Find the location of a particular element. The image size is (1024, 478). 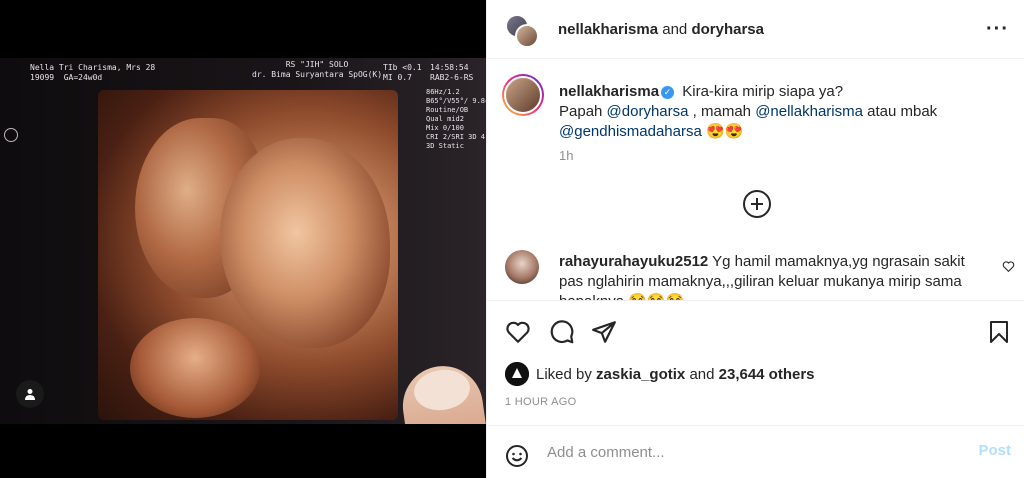

likes-text: Liked by zaskia_gotix and 23,644 others is located at coordinates (675, 374).